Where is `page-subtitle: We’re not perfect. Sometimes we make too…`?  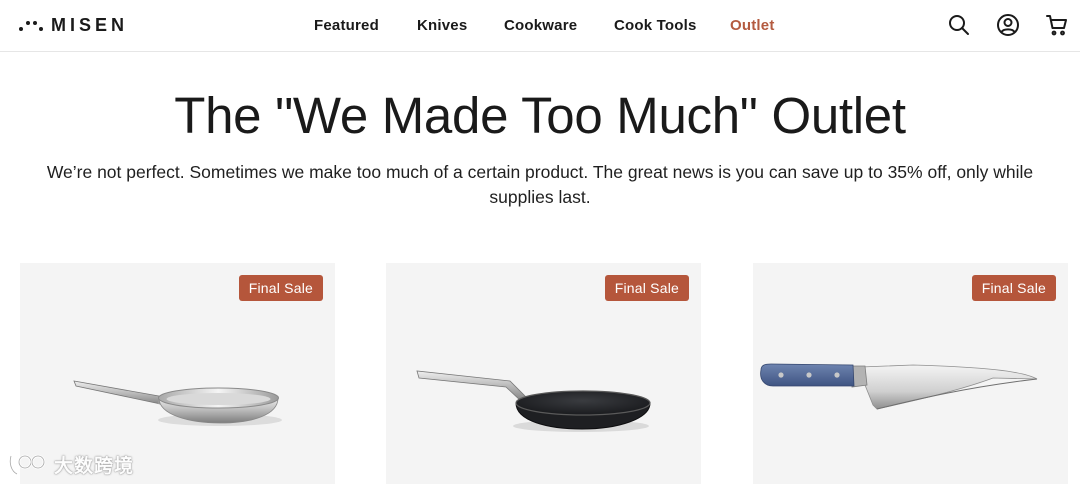 page-subtitle: We’re not perfect. Sometimes we make too… is located at coordinates (540, 184).